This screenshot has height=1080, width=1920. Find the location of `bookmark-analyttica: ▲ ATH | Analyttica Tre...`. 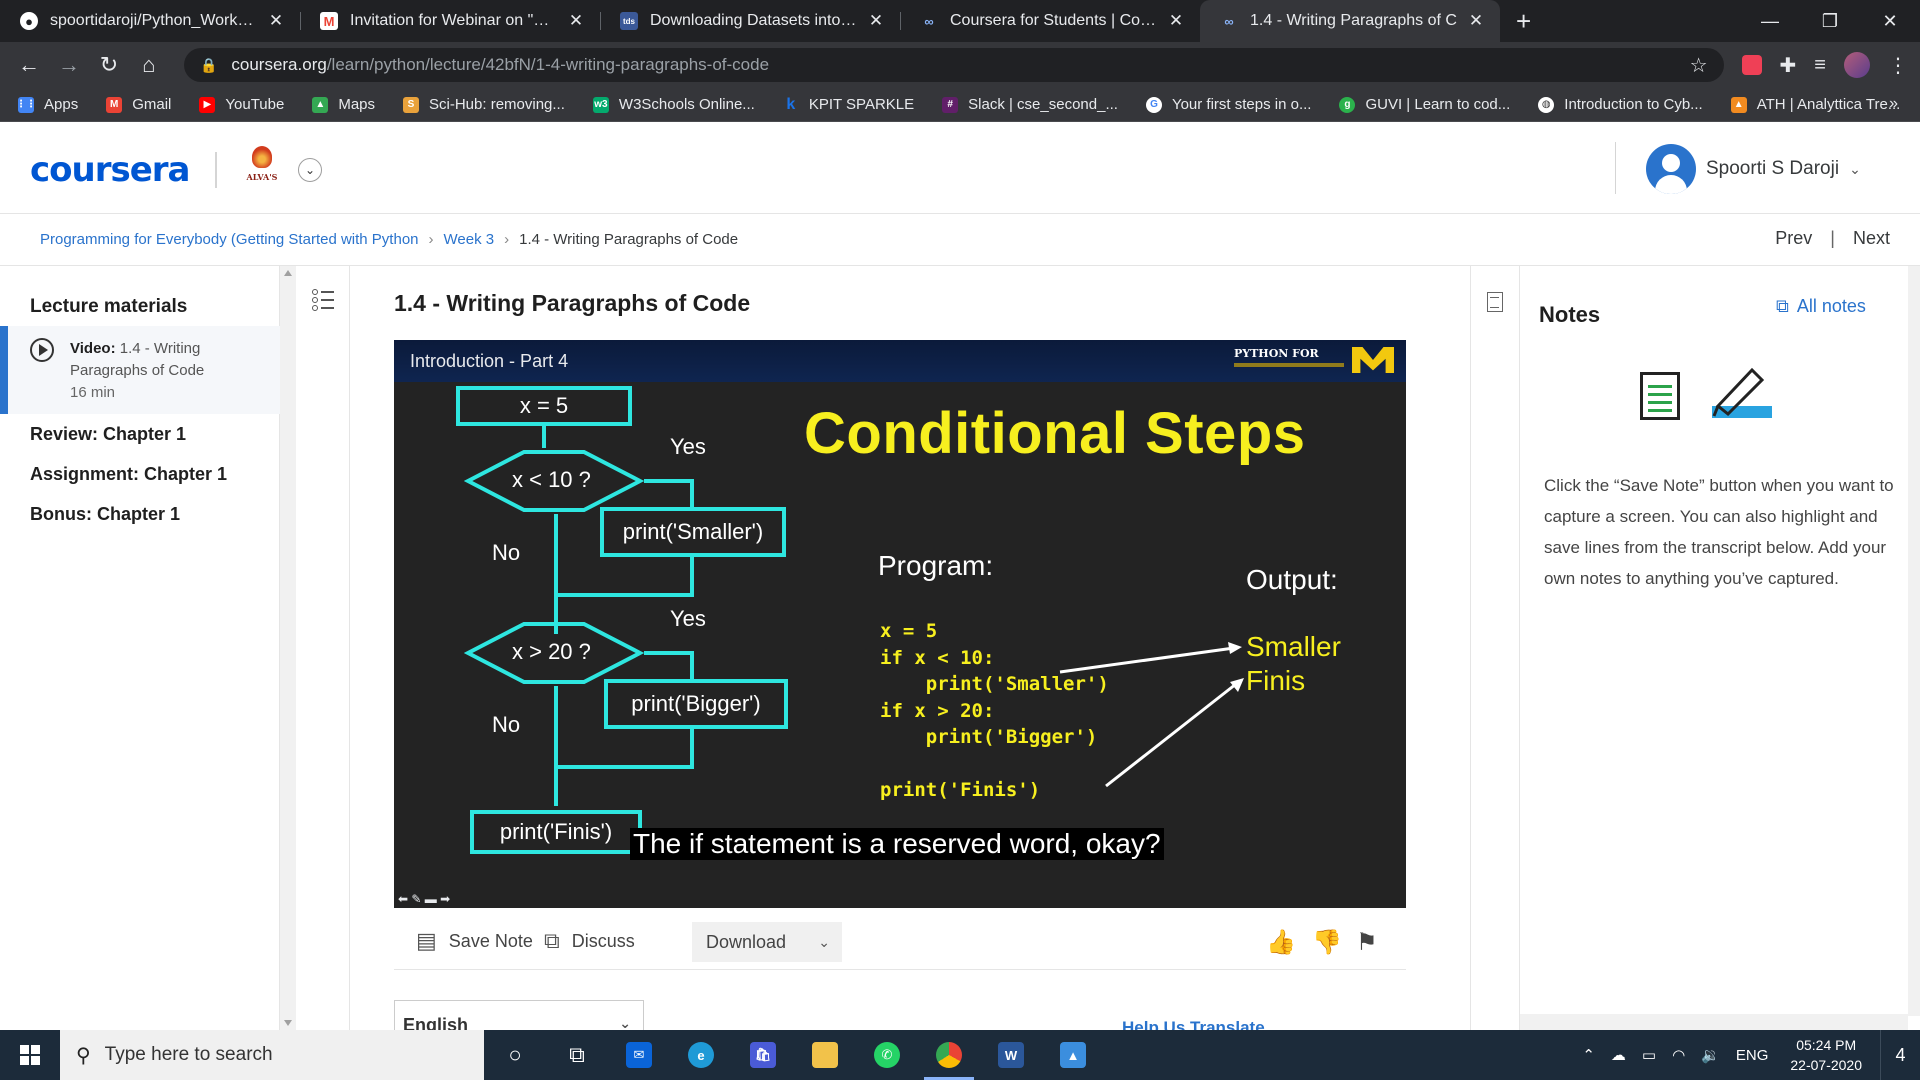

bookmark-analyttica: ▲ ATH | Analyttica Tre... is located at coordinates (1815, 104).